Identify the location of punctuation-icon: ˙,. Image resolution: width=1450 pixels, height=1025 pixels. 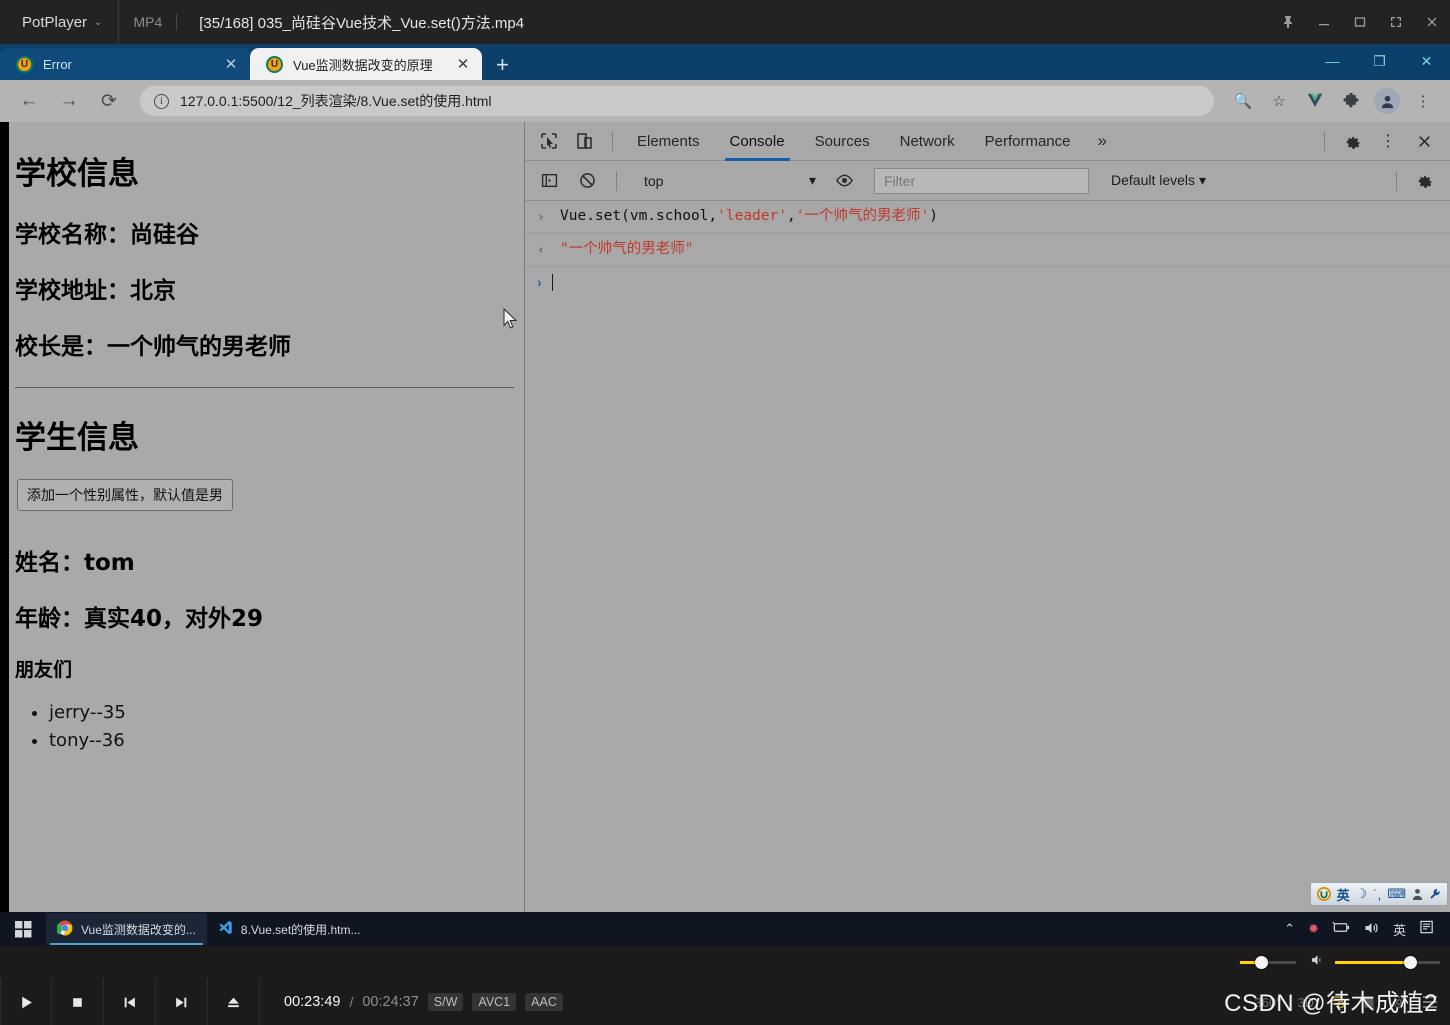
(1377, 894).